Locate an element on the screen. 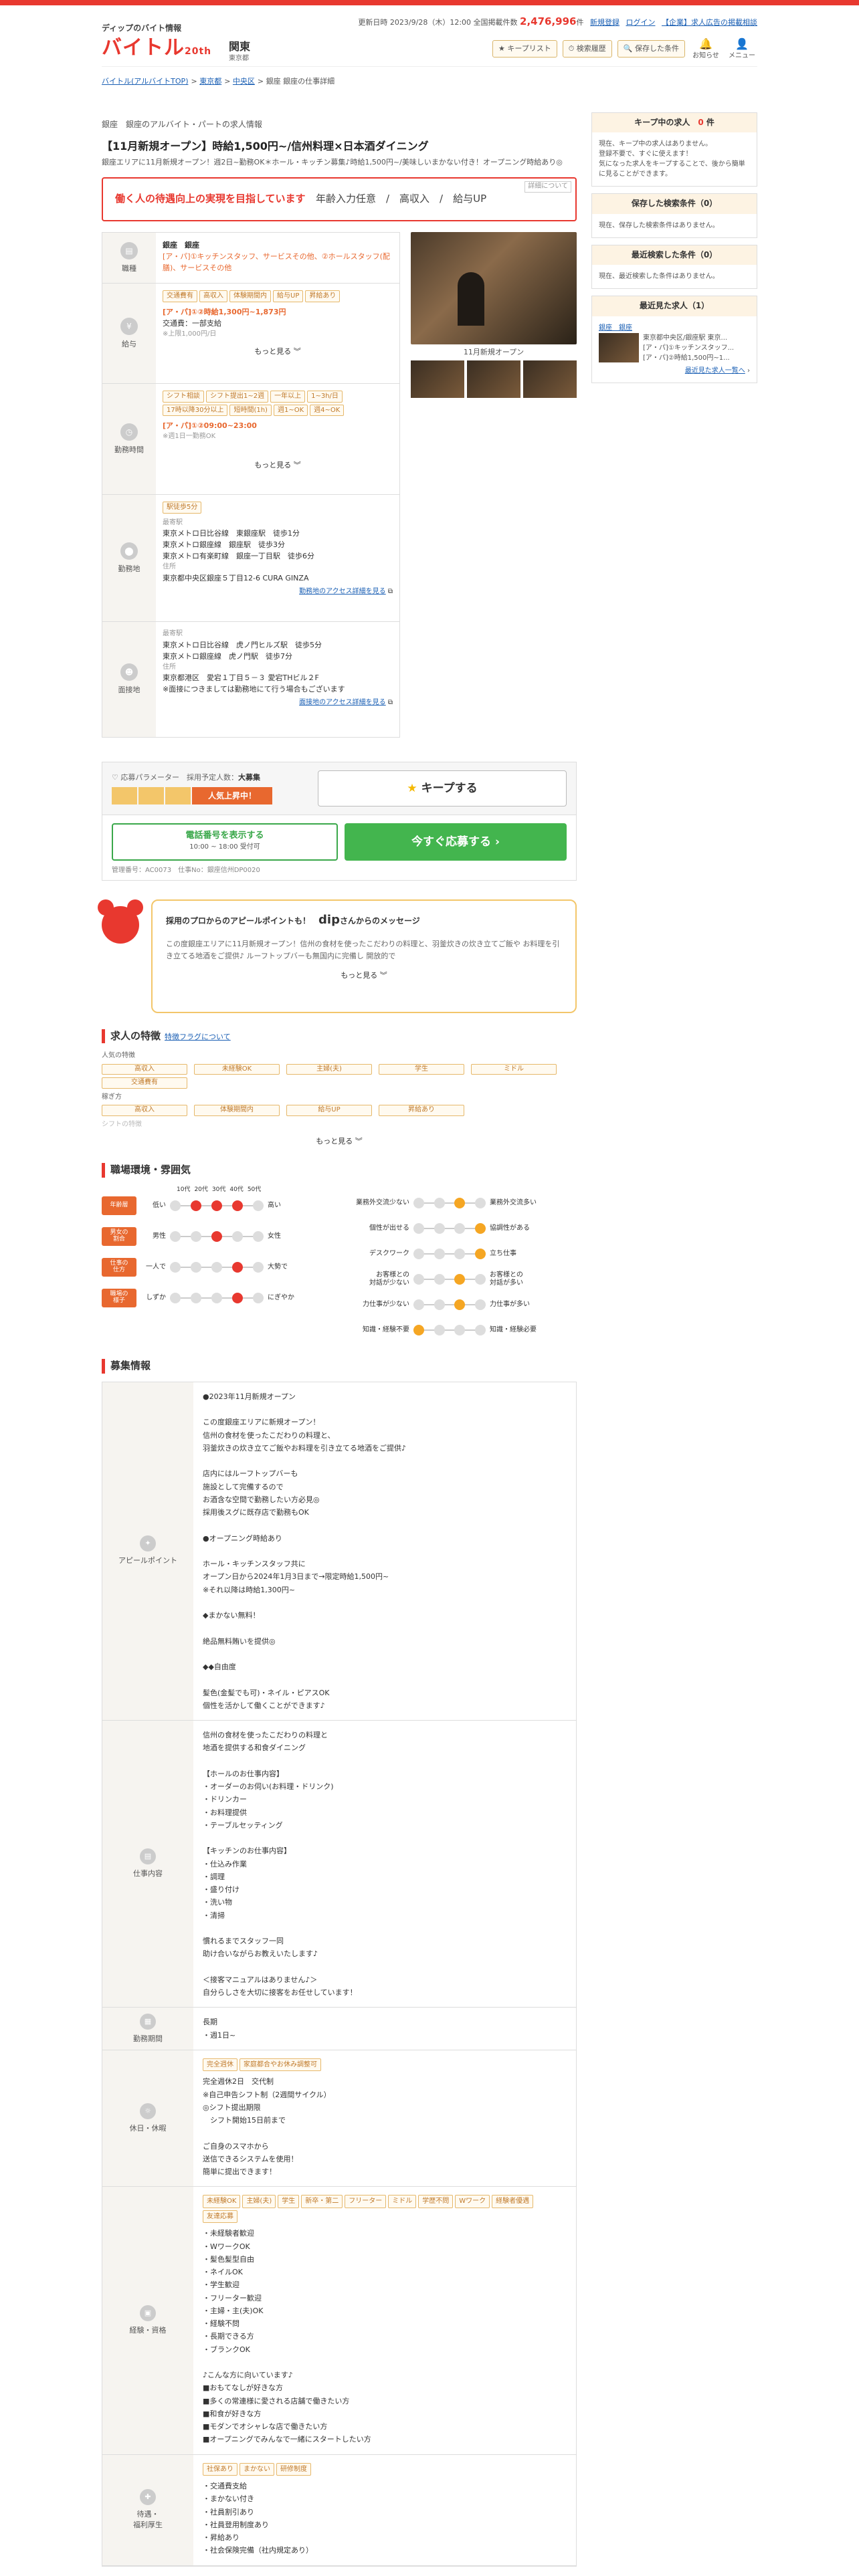 Image resolution: width=859 pixels, height=2576 pixels. search-history-button: ⏱ 検索履歴 is located at coordinates (587, 48).